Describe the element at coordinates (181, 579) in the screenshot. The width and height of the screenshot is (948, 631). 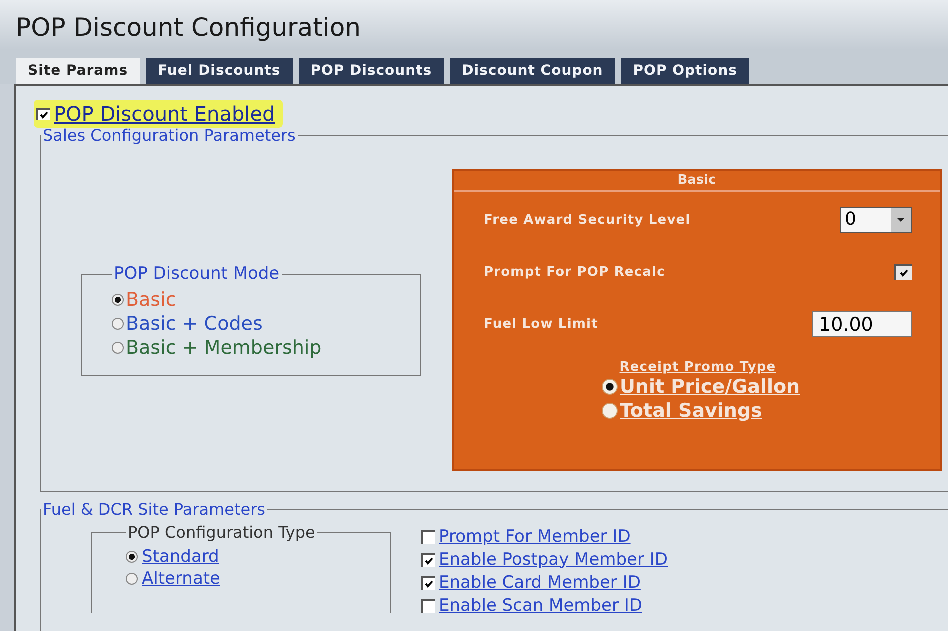
I see `radio-label: Alternate` at that location.